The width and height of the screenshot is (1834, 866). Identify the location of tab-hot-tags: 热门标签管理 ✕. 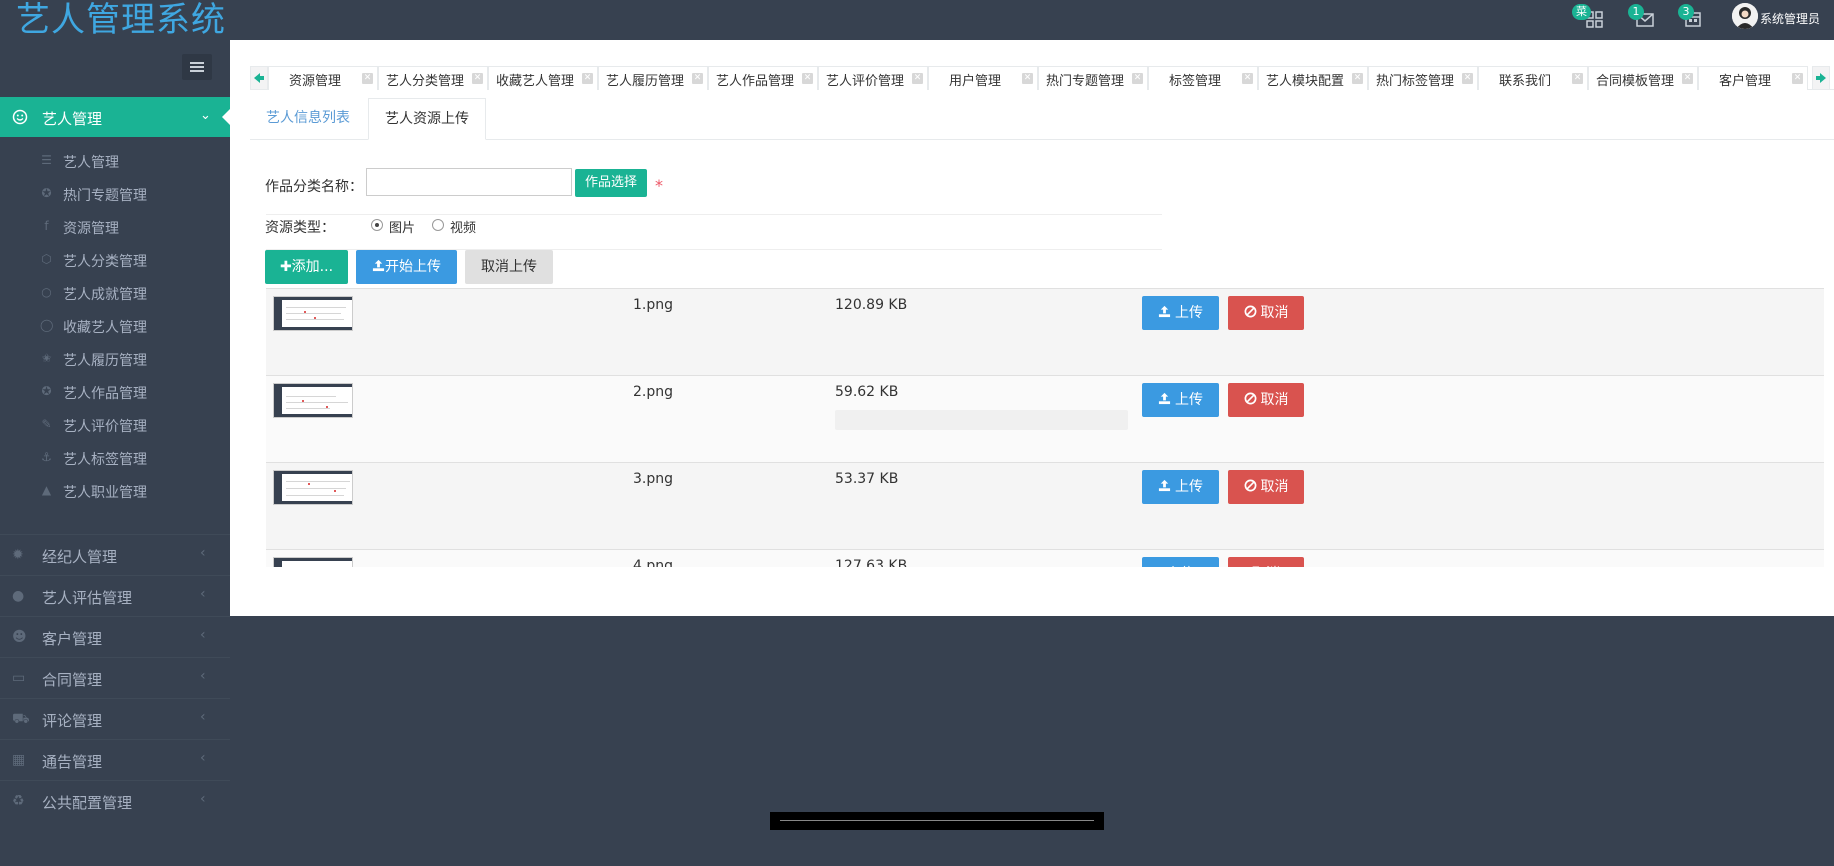
(1423, 78).